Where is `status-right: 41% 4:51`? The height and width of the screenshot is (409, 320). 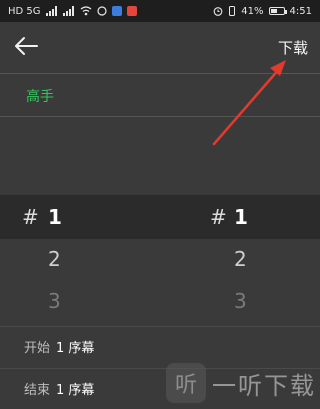
status-right: 41% 4:51 is located at coordinates (262, 11).